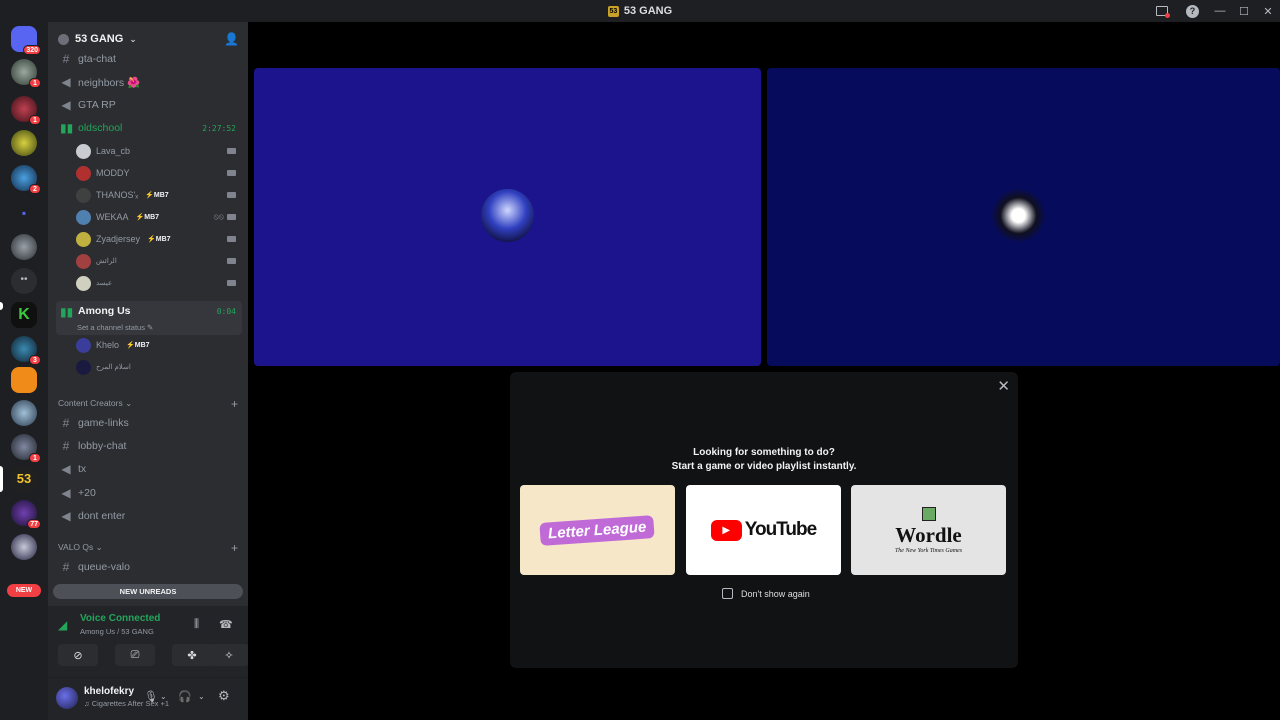 The height and width of the screenshot is (720, 1280). I want to click on username: MODDY, so click(113, 173).